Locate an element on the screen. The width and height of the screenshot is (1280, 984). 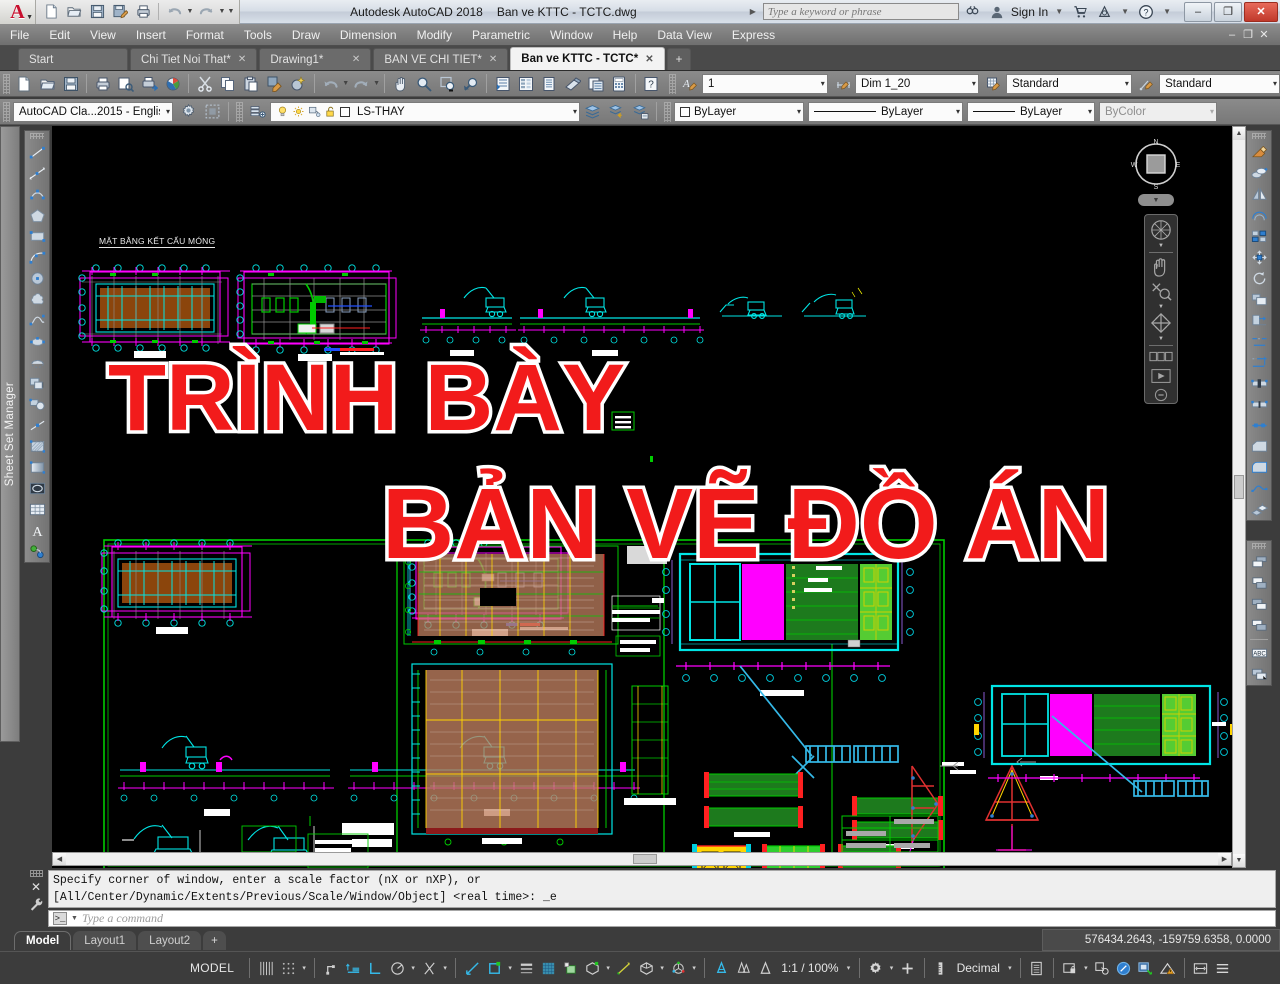
app-dropdown-arrow: ▼ is located at coordinates (1125, 11).